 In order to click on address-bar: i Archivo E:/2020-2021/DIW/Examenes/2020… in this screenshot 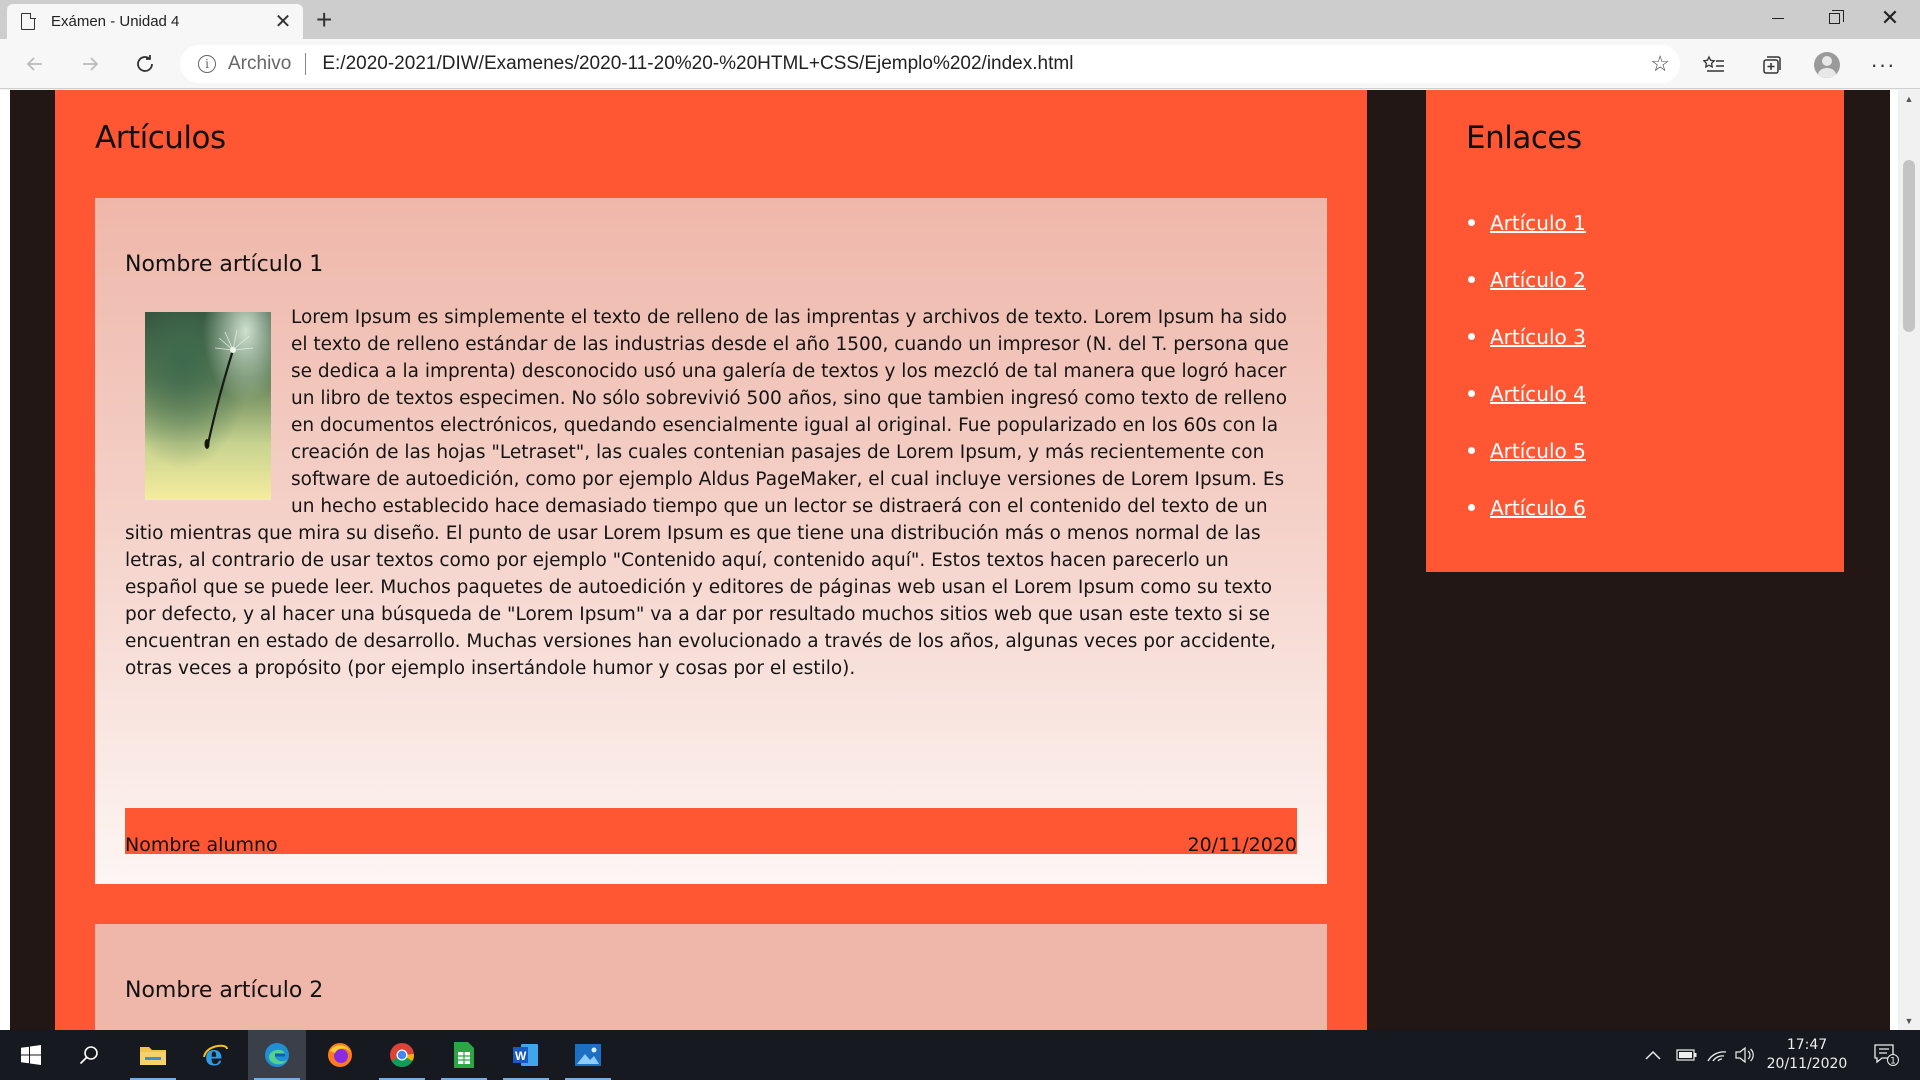, I will do `click(960, 64)`.